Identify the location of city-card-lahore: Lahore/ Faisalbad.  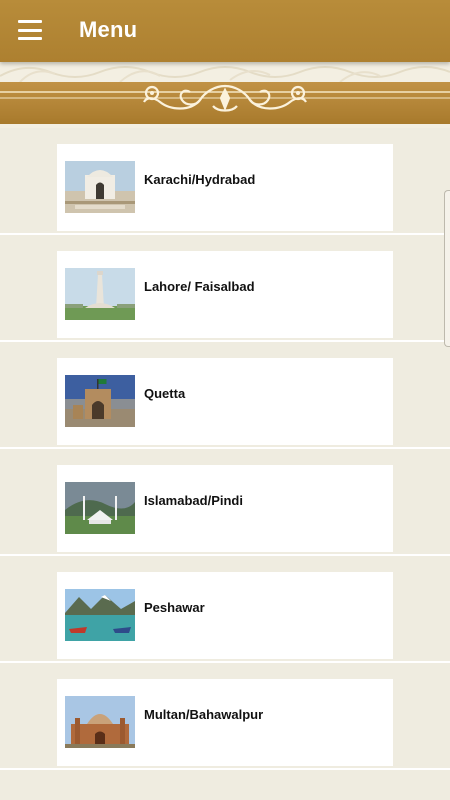
(225, 294).